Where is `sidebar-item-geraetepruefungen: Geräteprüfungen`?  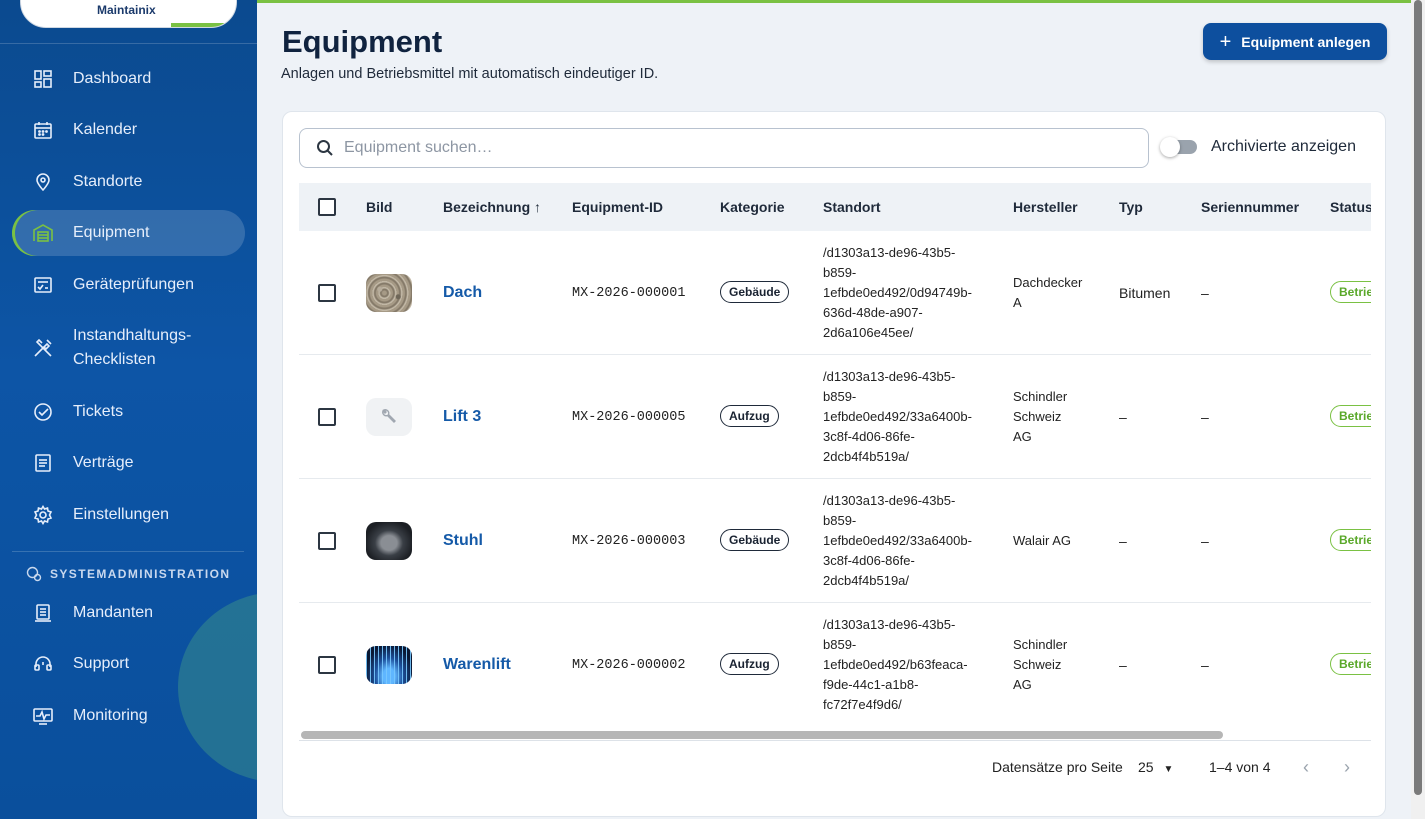 sidebar-item-geraetepruefungen: Geräteprüfungen is located at coordinates (128, 285).